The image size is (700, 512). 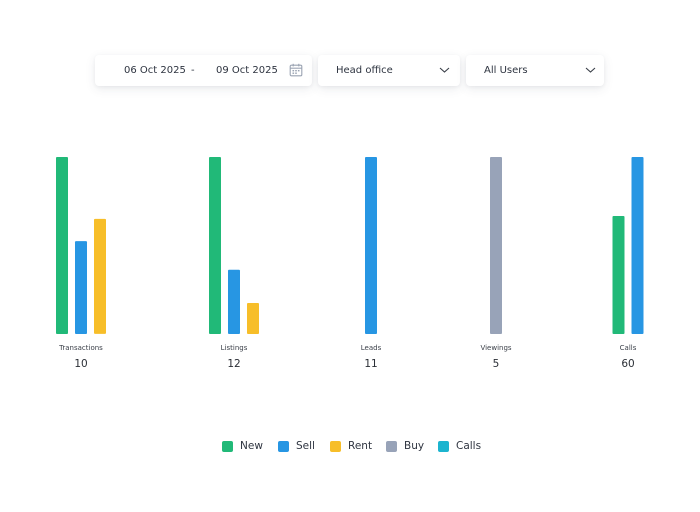 I want to click on bar-transactions-rent, so click(x=100, y=276).